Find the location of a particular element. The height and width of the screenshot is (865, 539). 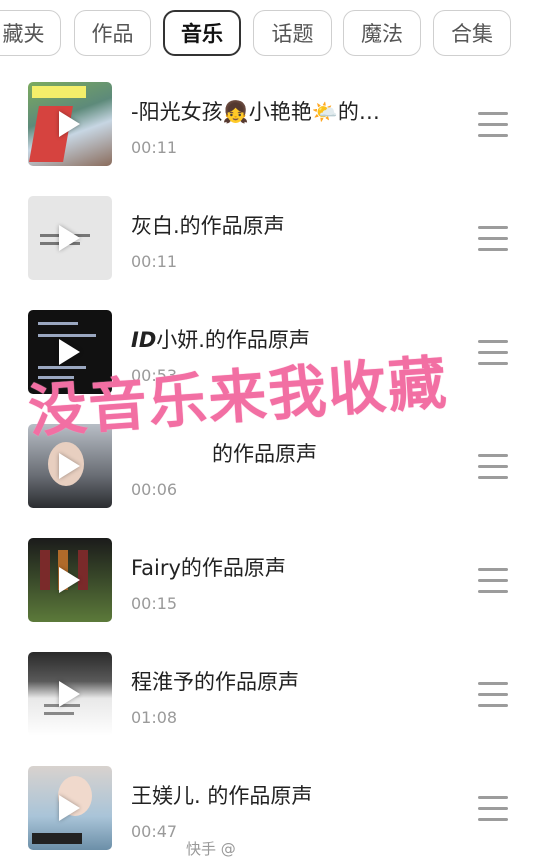

list-item: 王媄儿. 的作品原声 00:47 is located at coordinates (269, 808).